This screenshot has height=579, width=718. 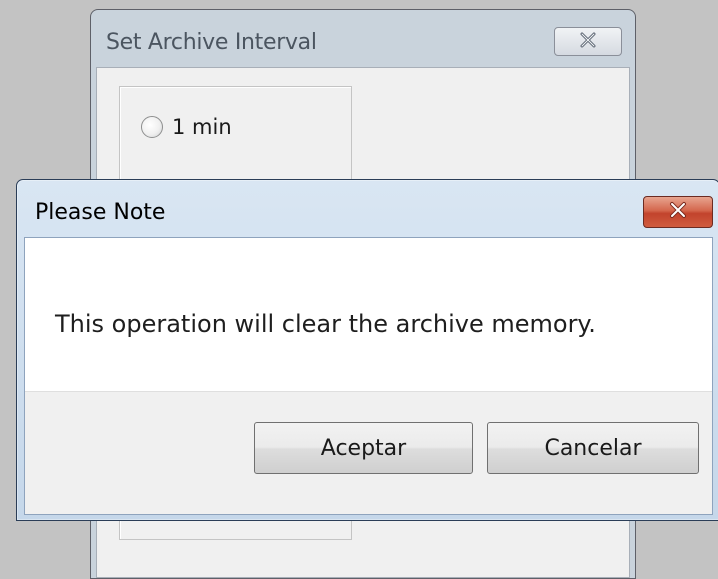 I want to click on radio-label: 1 min, so click(x=202, y=127).